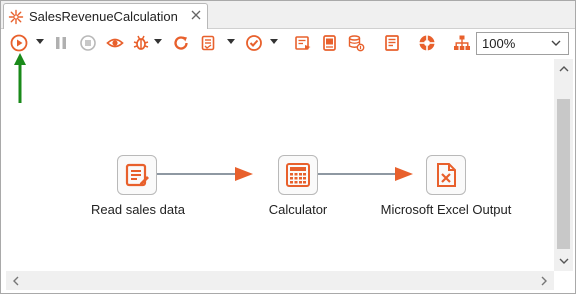  What do you see at coordinates (563, 174) in the screenshot?
I see `vertical-scroll-thumb` at bounding box center [563, 174].